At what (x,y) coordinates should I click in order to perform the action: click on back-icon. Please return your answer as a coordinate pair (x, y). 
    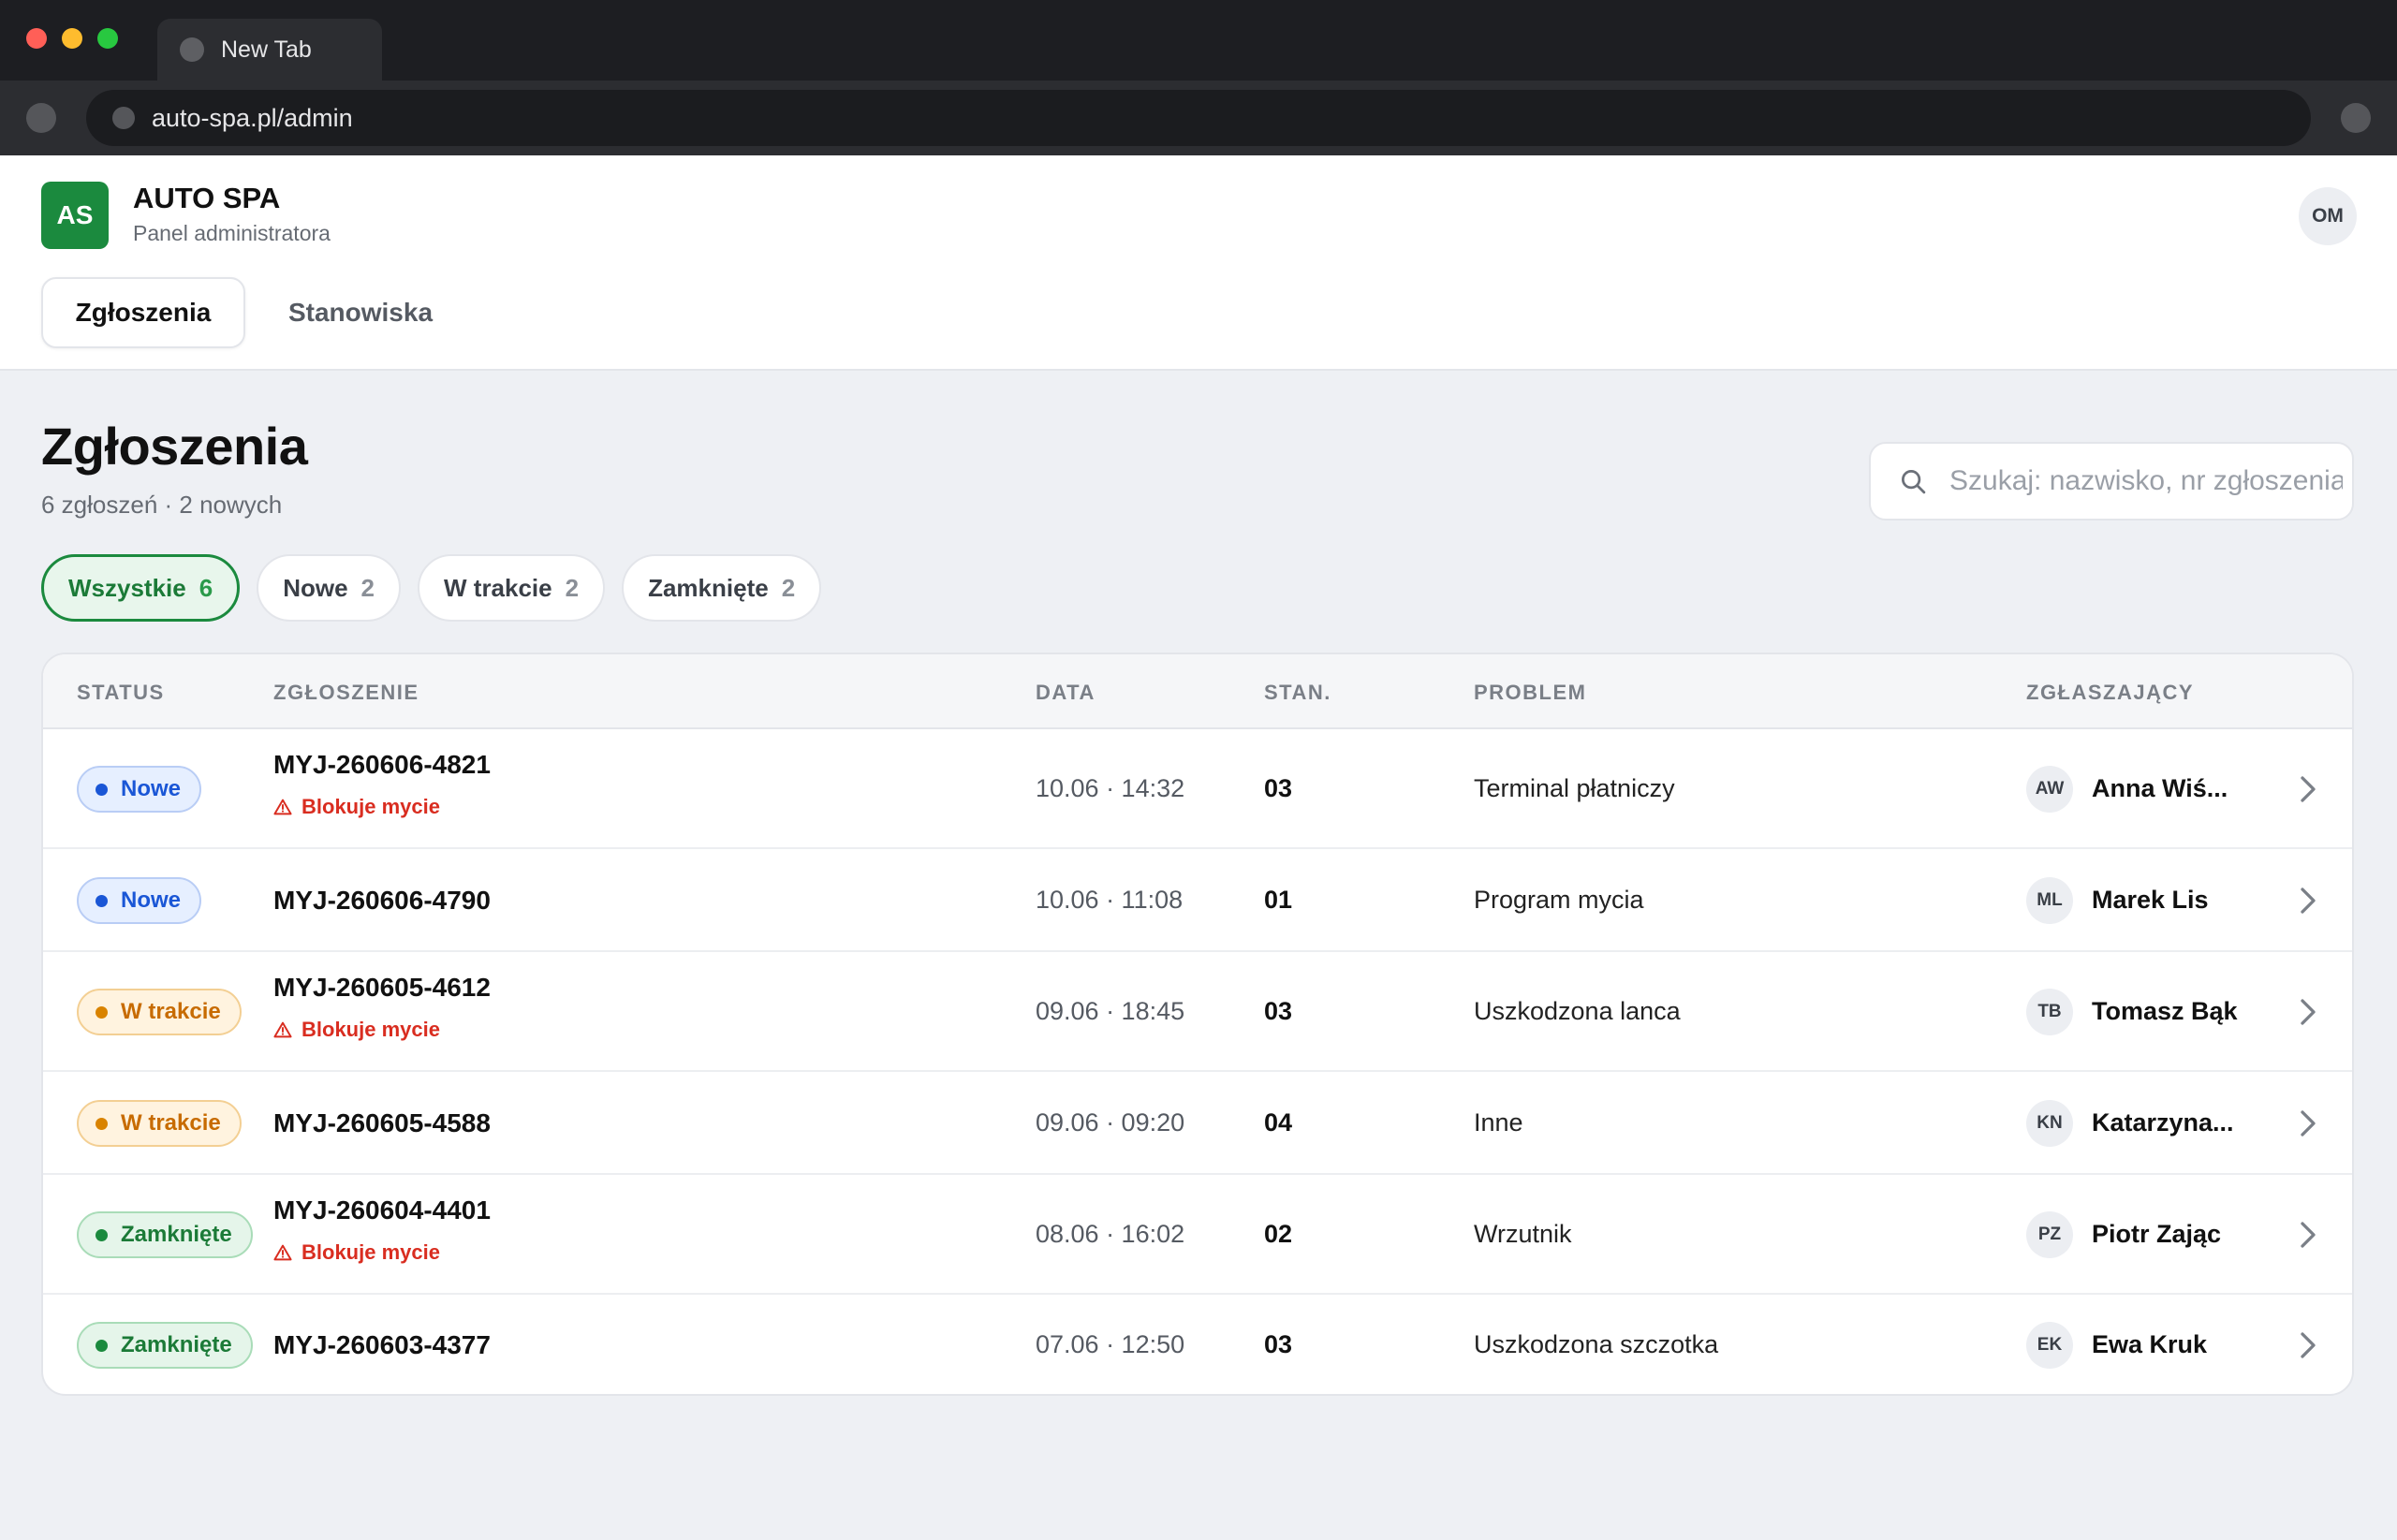
    Looking at the image, I should click on (41, 118).